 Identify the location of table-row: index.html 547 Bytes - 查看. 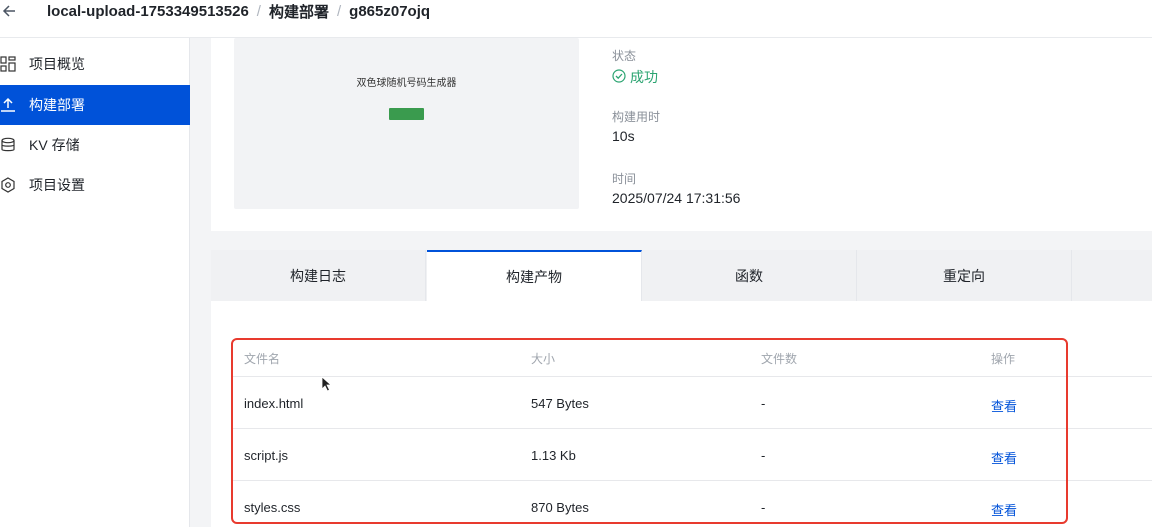
(692, 402).